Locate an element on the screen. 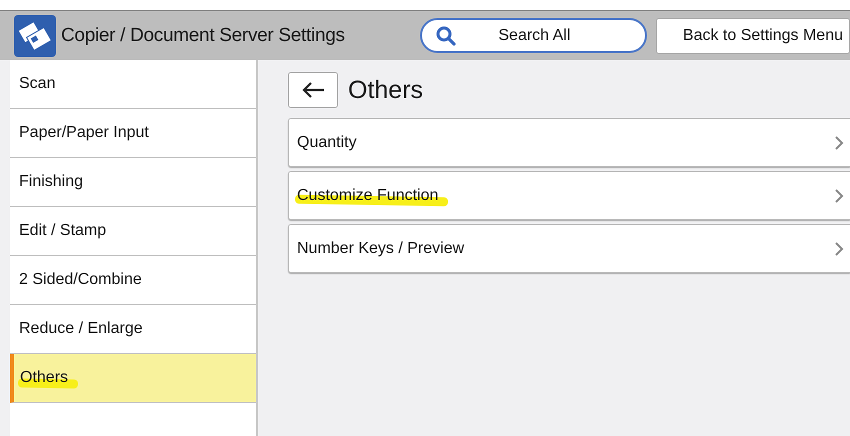 This screenshot has width=850, height=436. back-button is located at coordinates (313, 90).